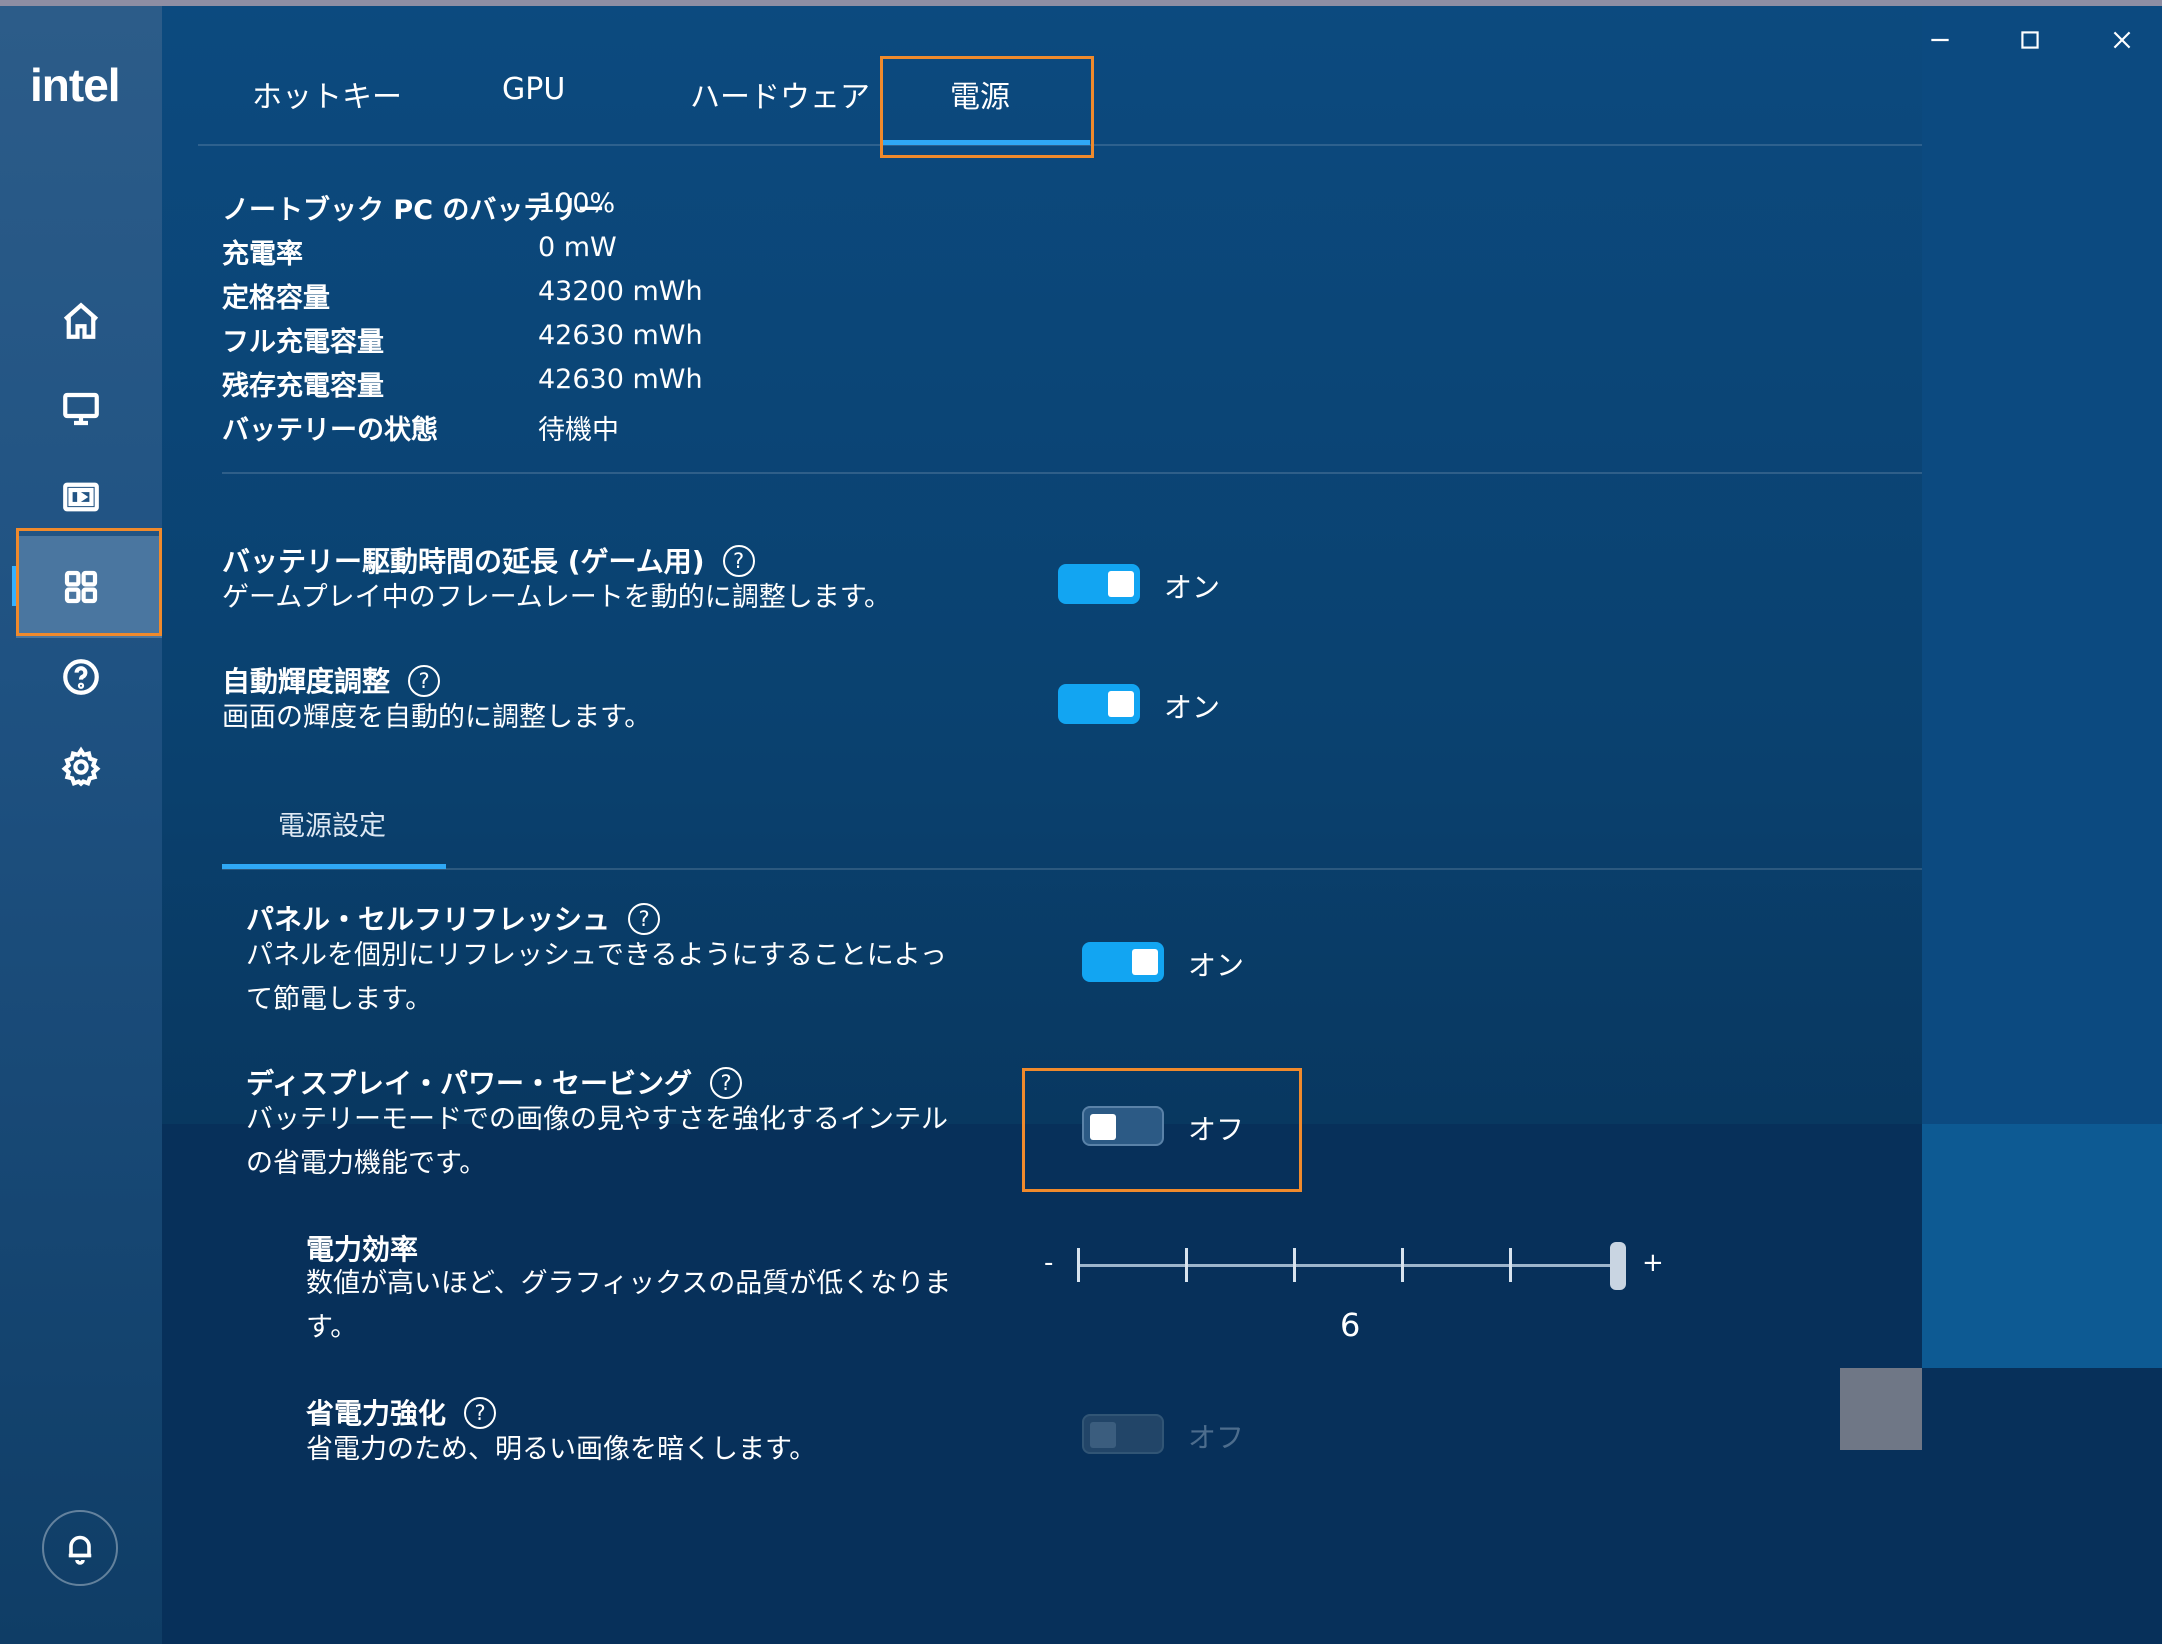  I want to click on enhanced-power-saving-state: オフ, so click(1216, 1437).